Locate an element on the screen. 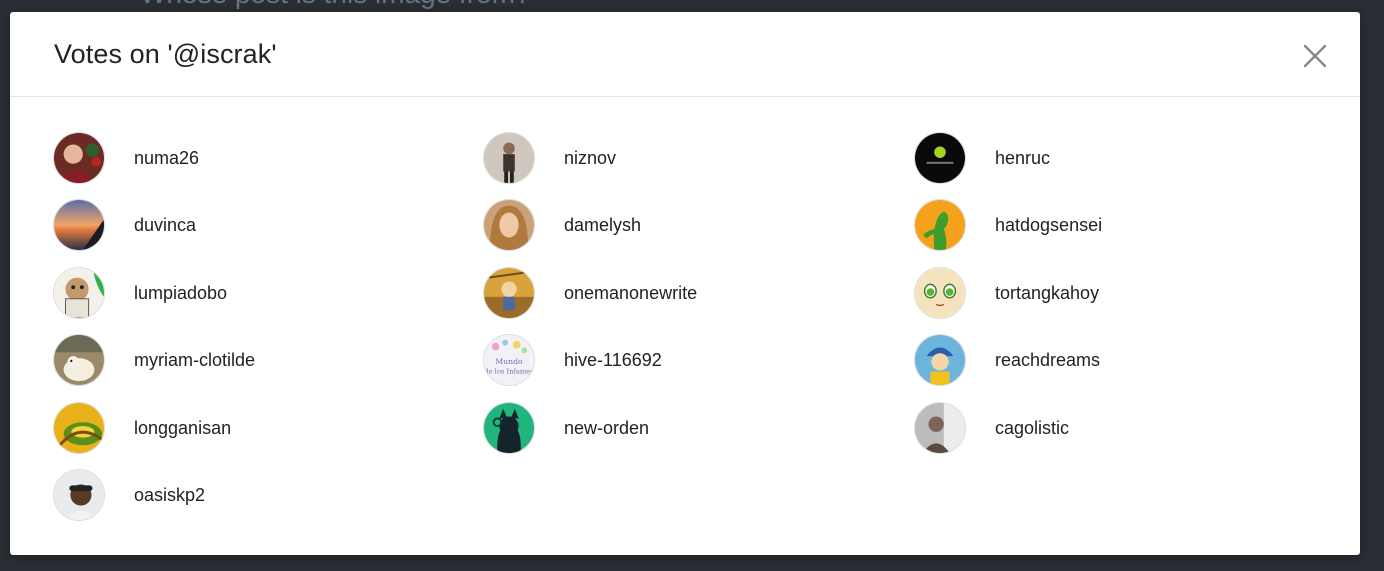 The width and height of the screenshot is (1384, 571). close-icon is located at coordinates (1315, 56).